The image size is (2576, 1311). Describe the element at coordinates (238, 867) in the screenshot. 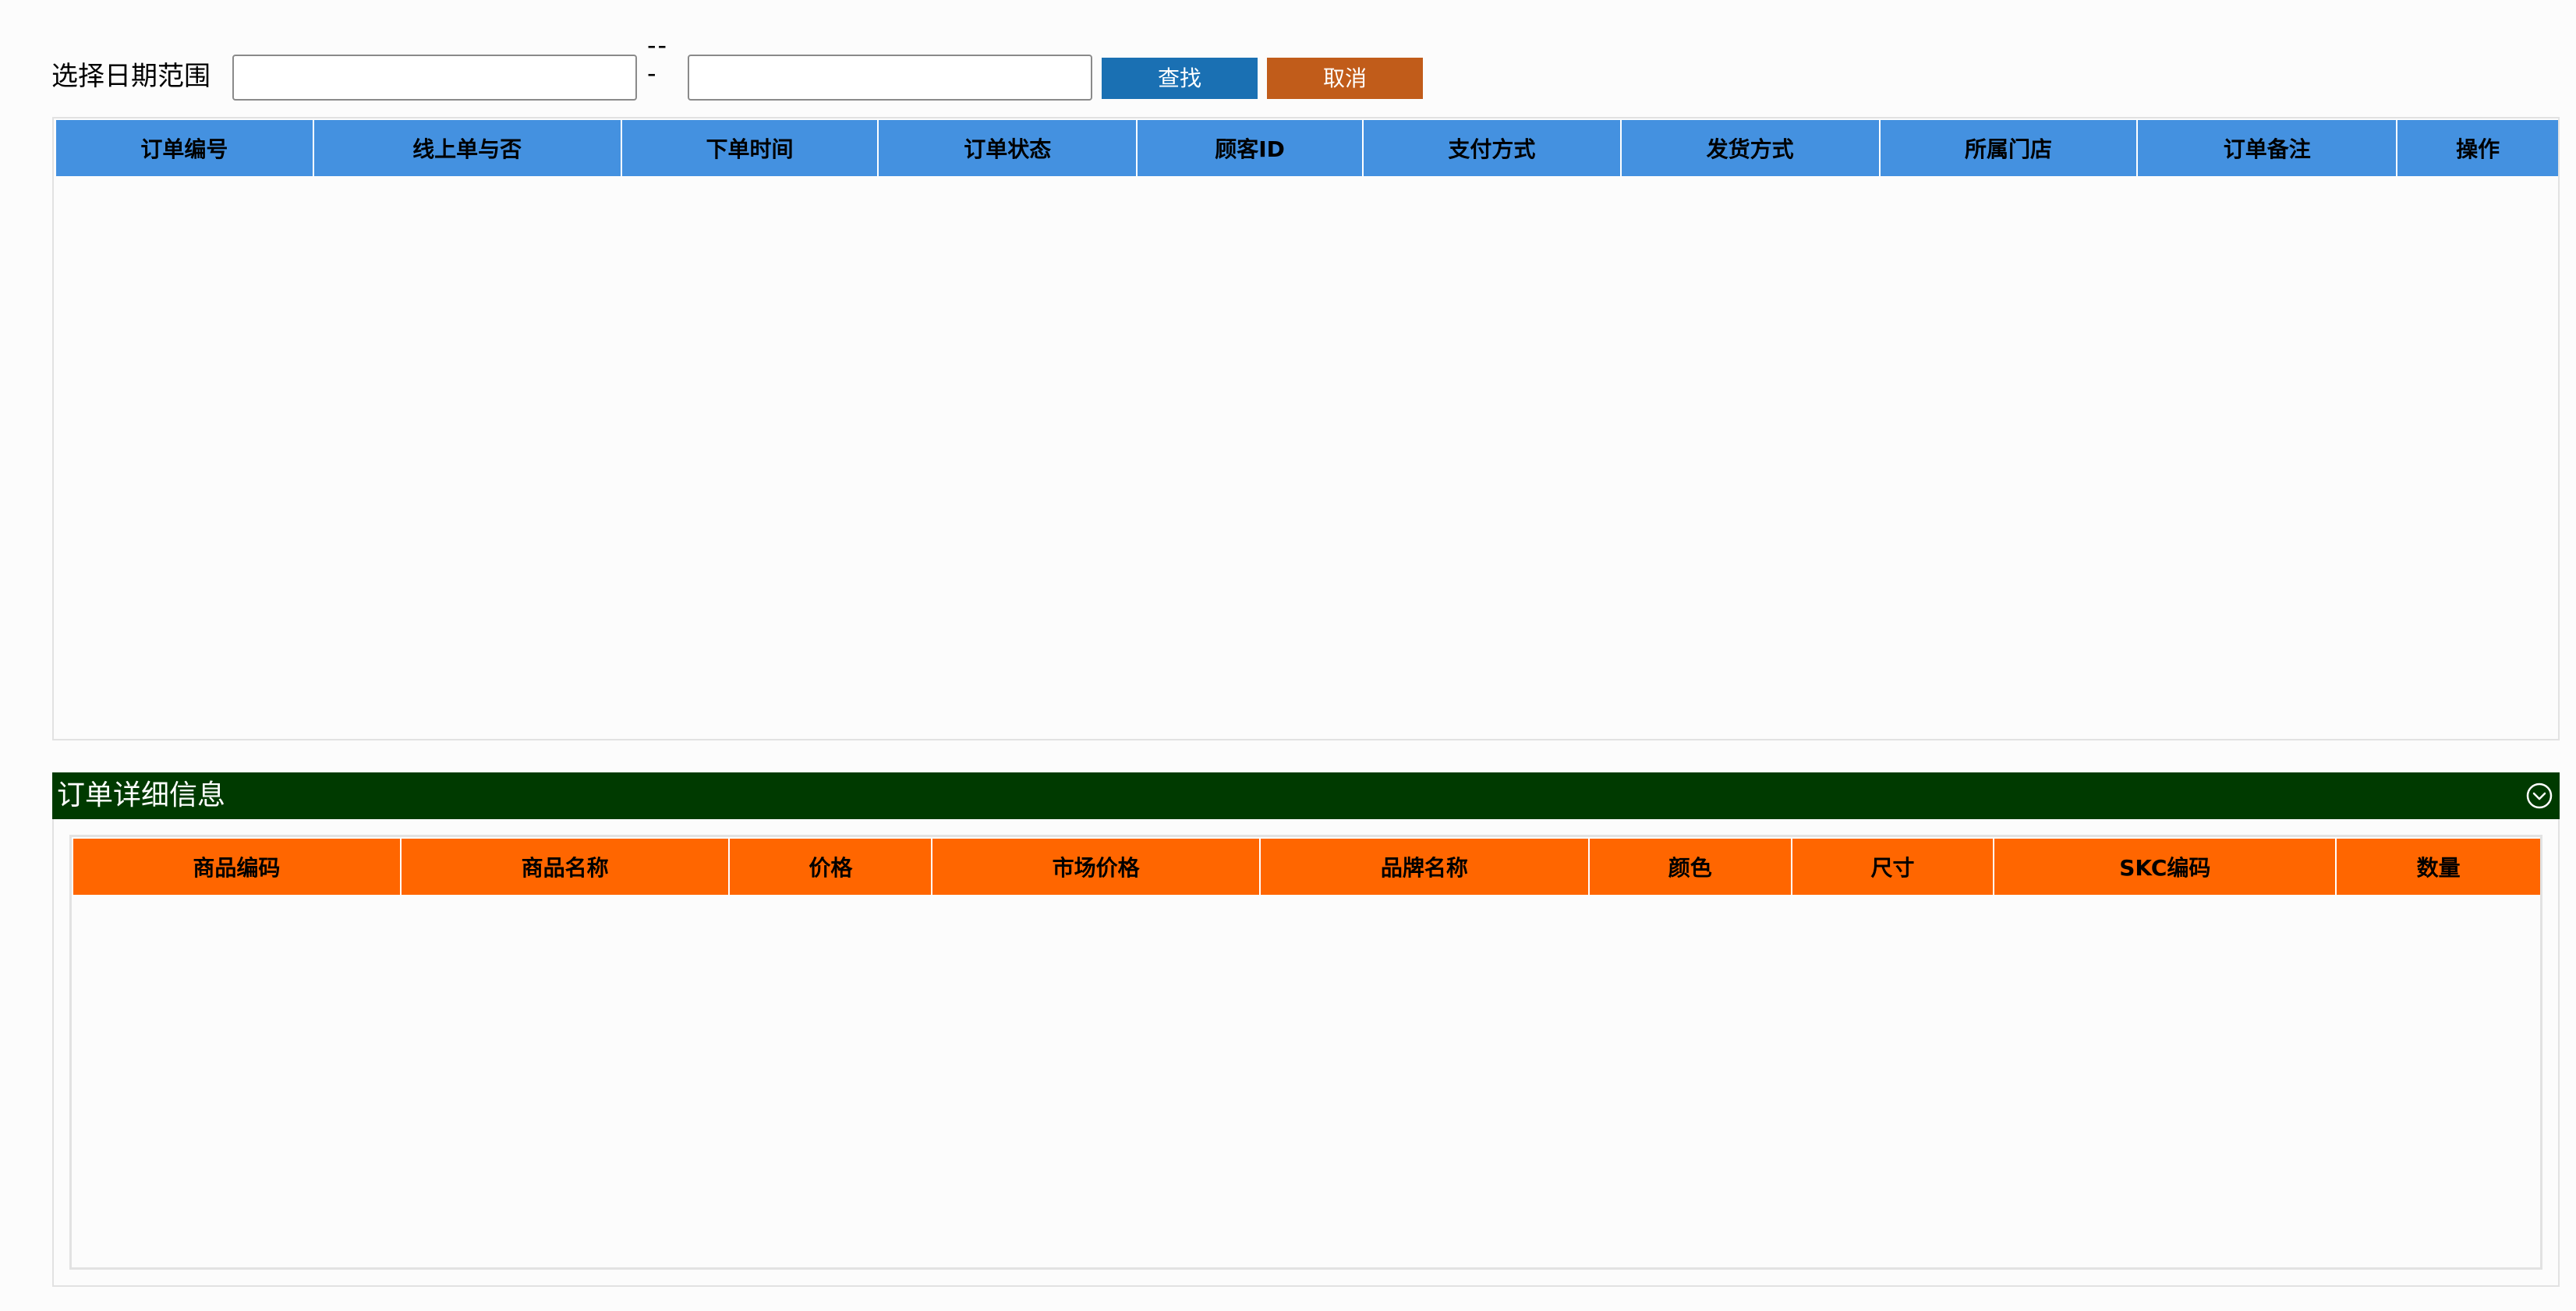

I see `column-header-product-code: 商品编码` at that location.